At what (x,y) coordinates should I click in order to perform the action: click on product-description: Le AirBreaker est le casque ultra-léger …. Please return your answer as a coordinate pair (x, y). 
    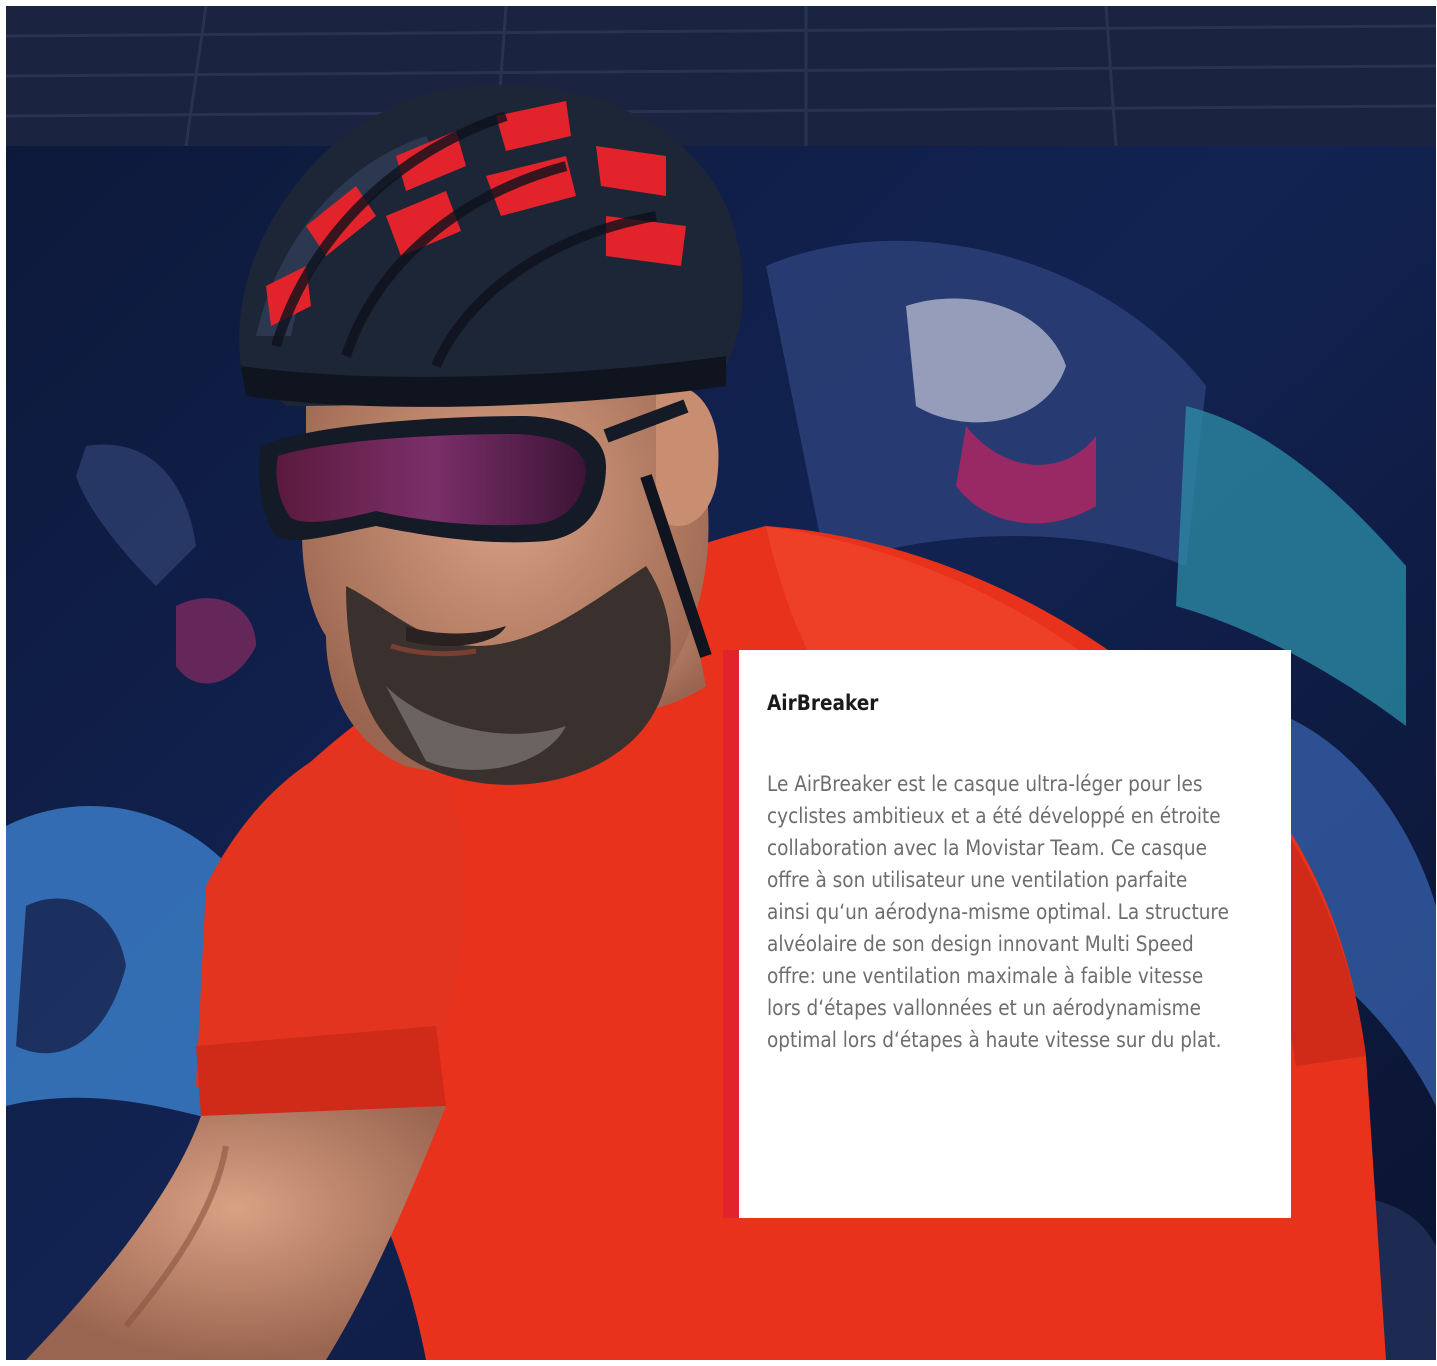
    Looking at the image, I should click on (998, 912).